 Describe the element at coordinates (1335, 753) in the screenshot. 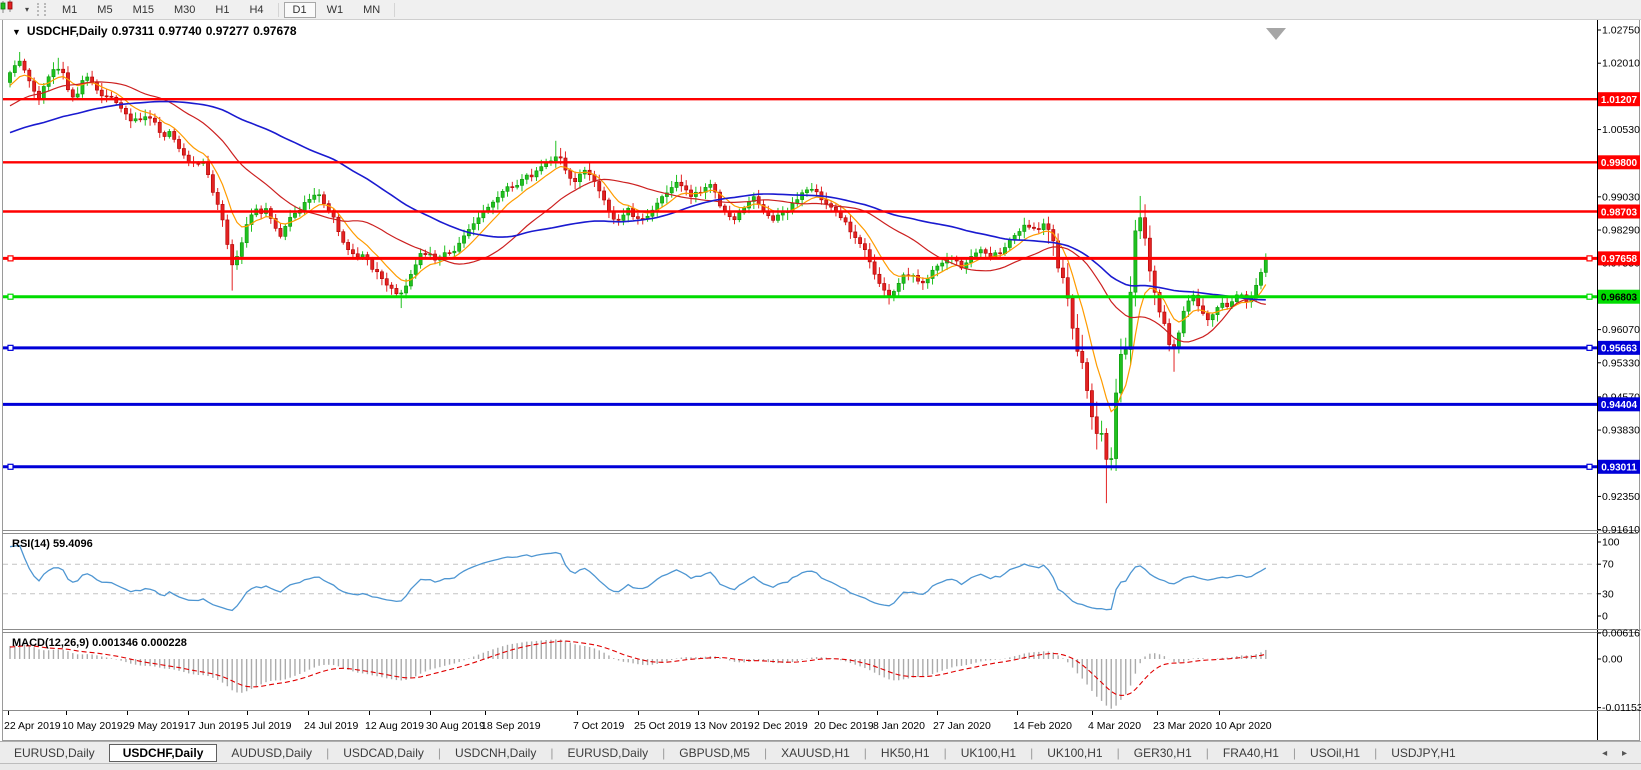

I see `chart-tab-usoil-h1: USOil,H1` at that location.